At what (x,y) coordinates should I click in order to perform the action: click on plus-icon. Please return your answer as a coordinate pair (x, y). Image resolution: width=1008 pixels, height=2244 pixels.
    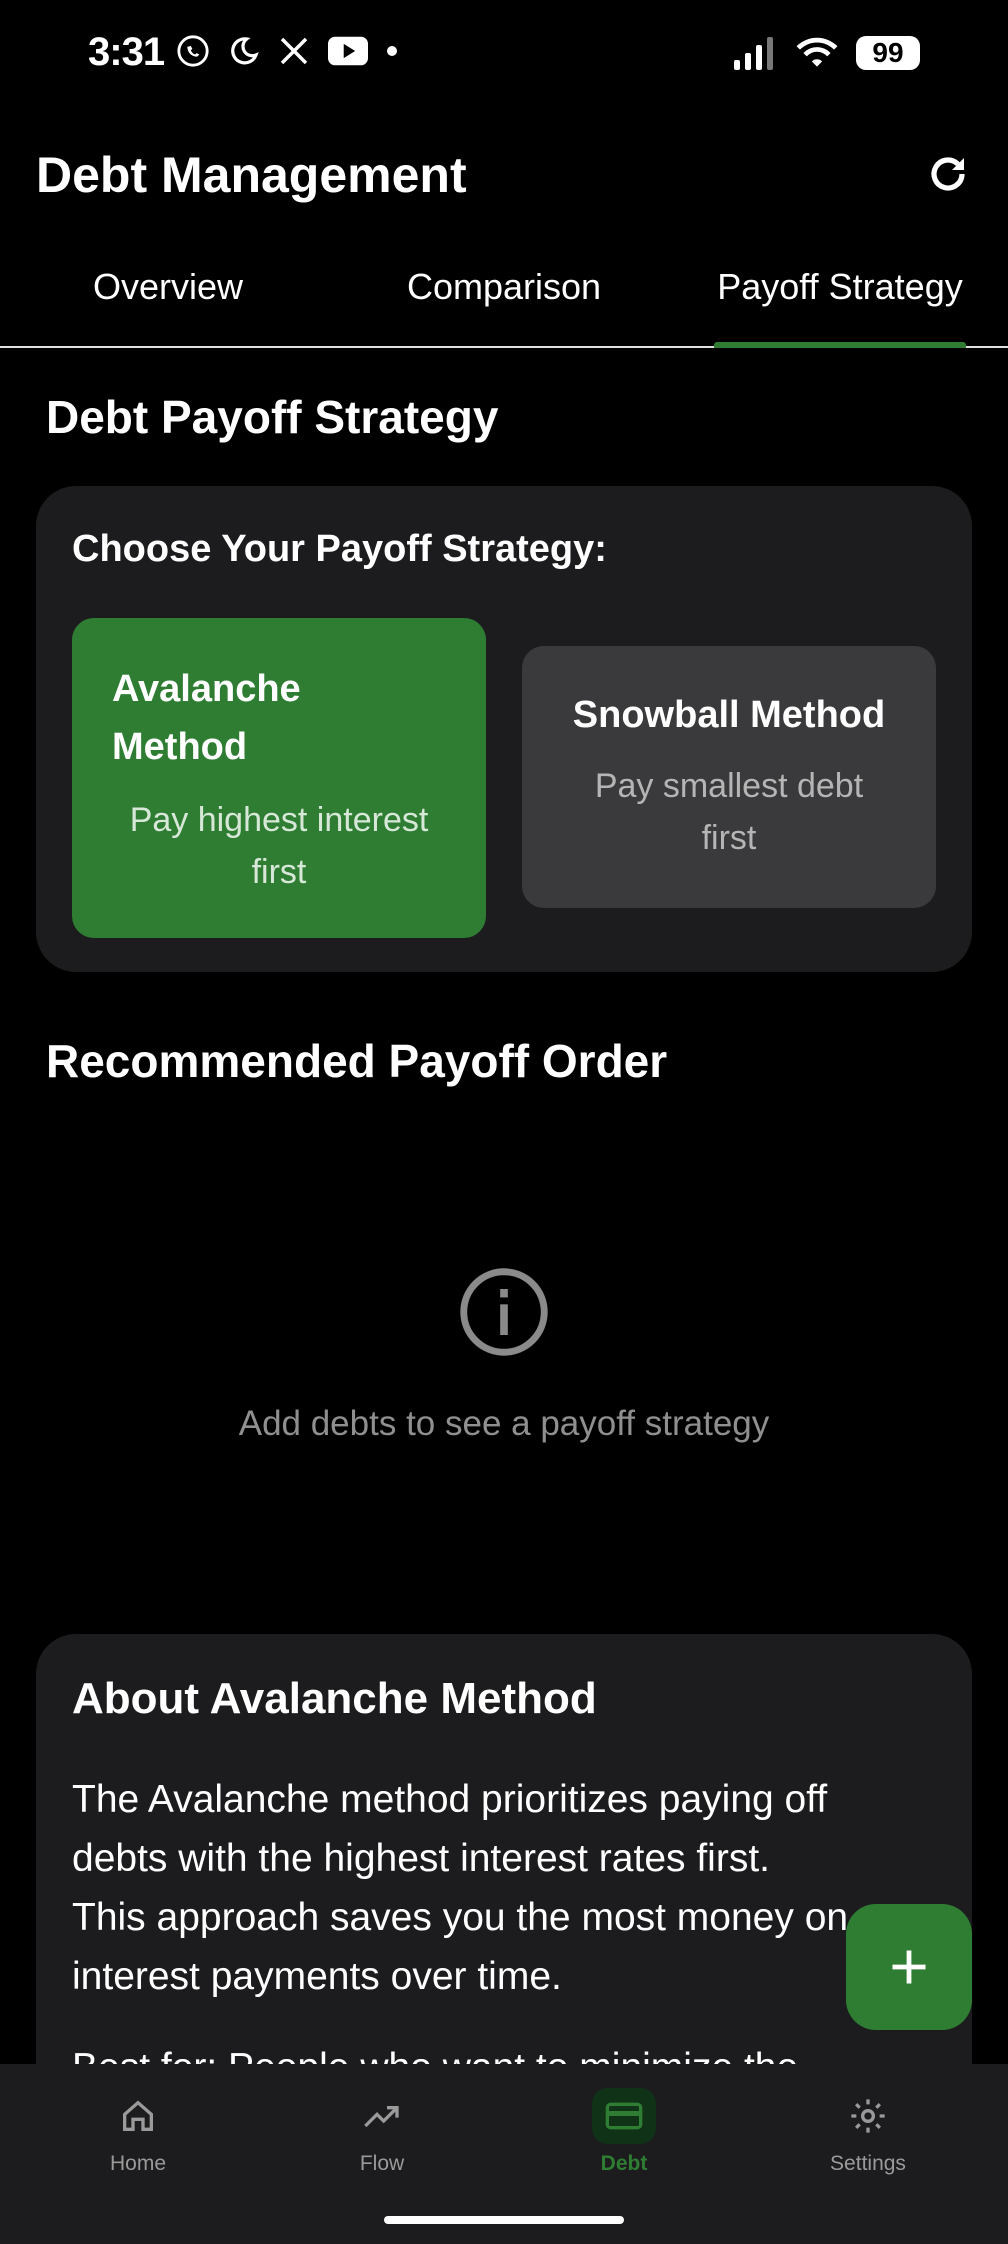
    Looking at the image, I should click on (909, 1967).